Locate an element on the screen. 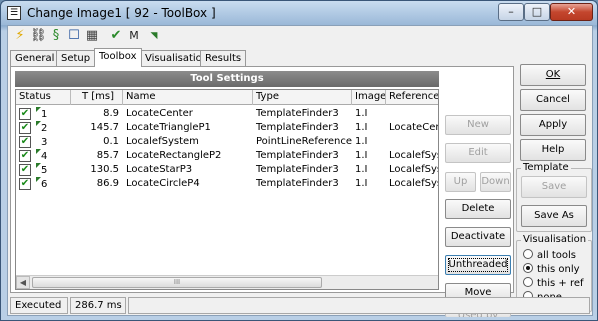 The image size is (598, 321). cell-time: 8.9 is located at coordinates (111, 113).